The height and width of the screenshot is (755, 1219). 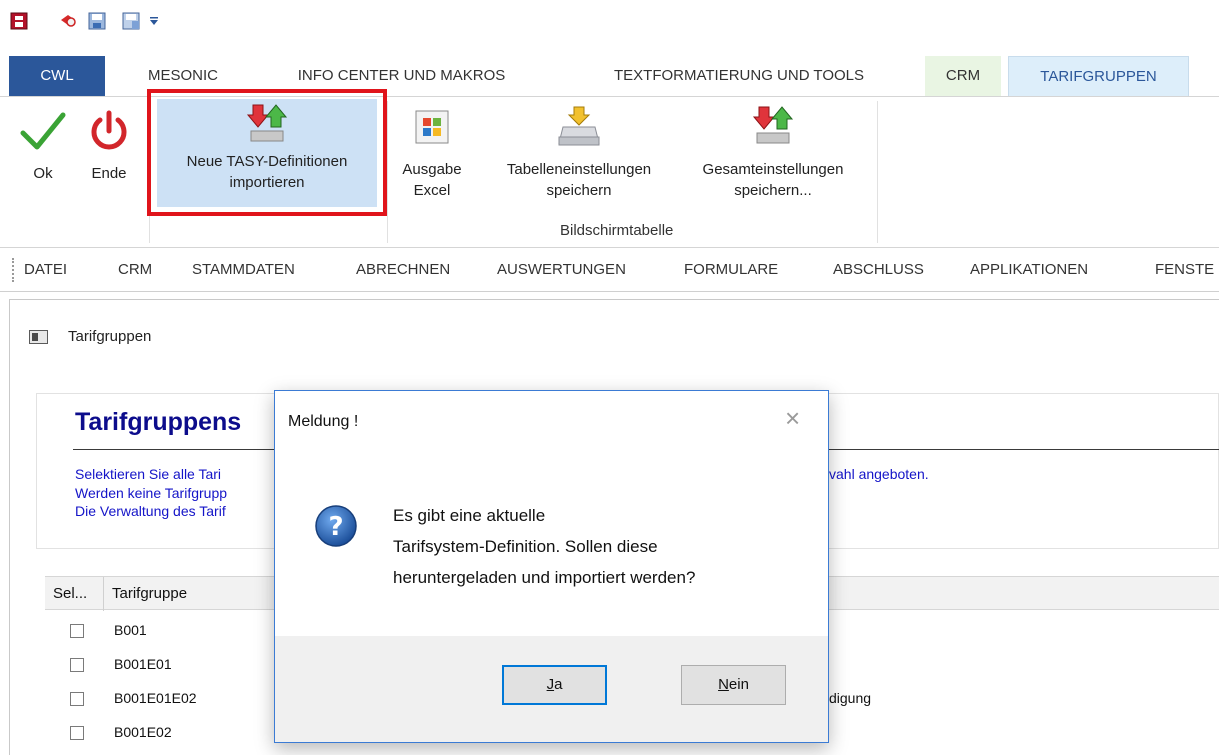 What do you see at coordinates (963, 76) in the screenshot?
I see `tab-crm: CRM` at bounding box center [963, 76].